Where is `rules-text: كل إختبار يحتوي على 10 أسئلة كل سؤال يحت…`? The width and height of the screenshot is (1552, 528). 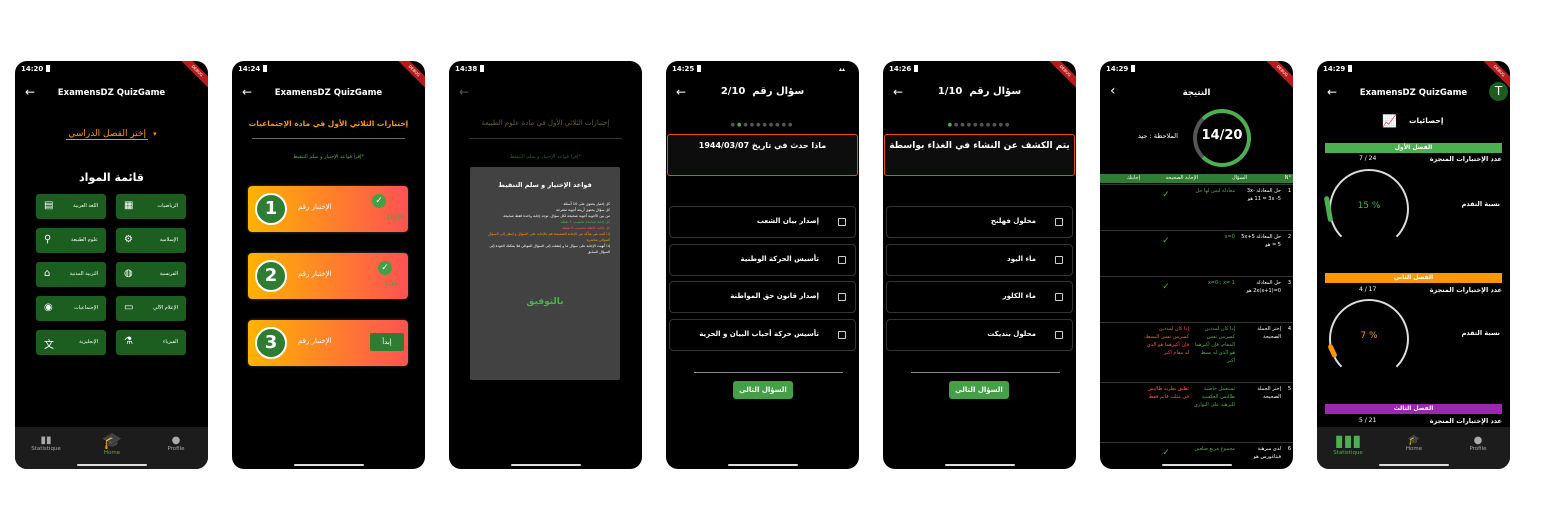 rules-text: كل إختبار يحتوي على 10 أسئلة كل سؤال يحت… is located at coordinates (546, 228).